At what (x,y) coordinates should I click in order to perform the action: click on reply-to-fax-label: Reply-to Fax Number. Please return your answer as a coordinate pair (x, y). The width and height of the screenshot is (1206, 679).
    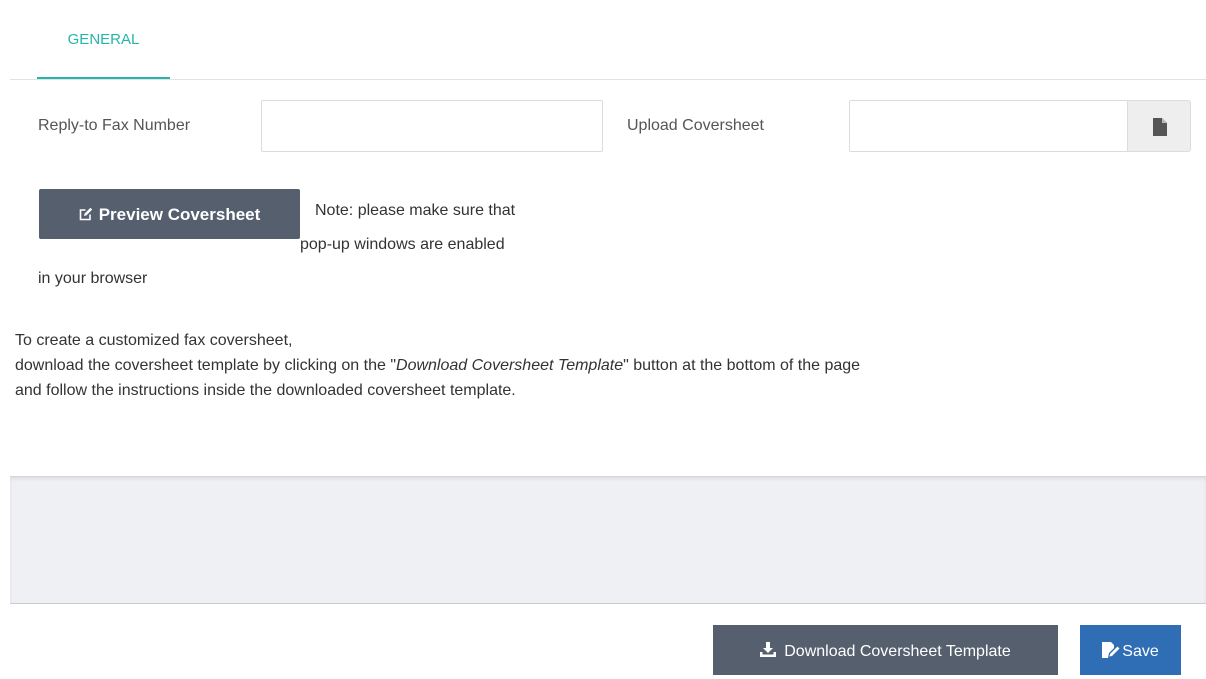
    Looking at the image, I should click on (114, 125).